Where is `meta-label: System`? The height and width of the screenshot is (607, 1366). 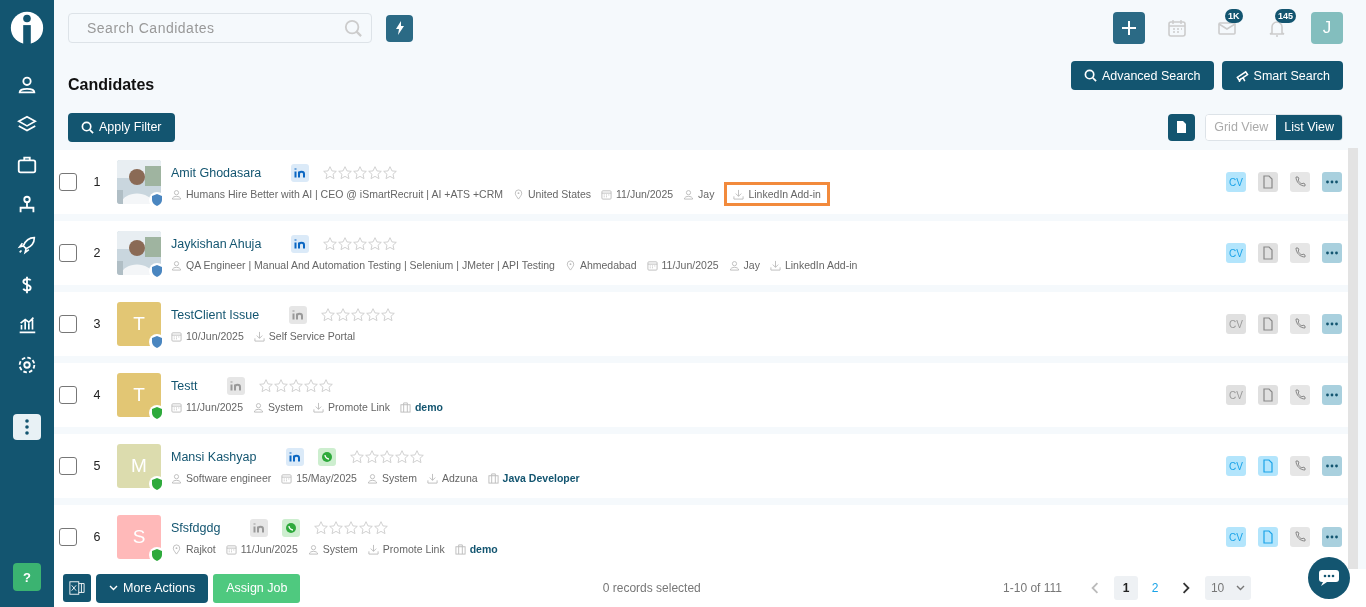 meta-label: System is located at coordinates (332, 549).